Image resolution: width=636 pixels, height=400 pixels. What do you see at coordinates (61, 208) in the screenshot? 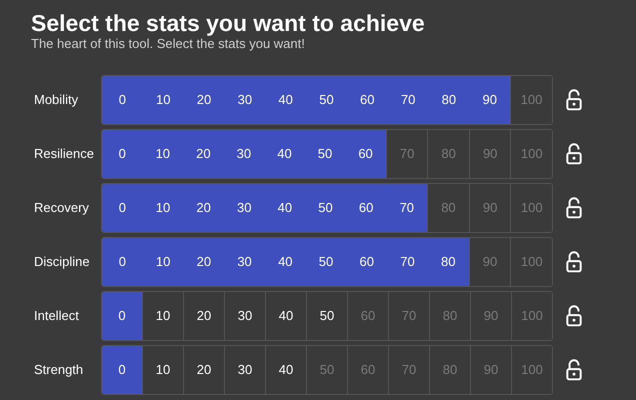
I see `stat-label: Recovery` at bounding box center [61, 208].